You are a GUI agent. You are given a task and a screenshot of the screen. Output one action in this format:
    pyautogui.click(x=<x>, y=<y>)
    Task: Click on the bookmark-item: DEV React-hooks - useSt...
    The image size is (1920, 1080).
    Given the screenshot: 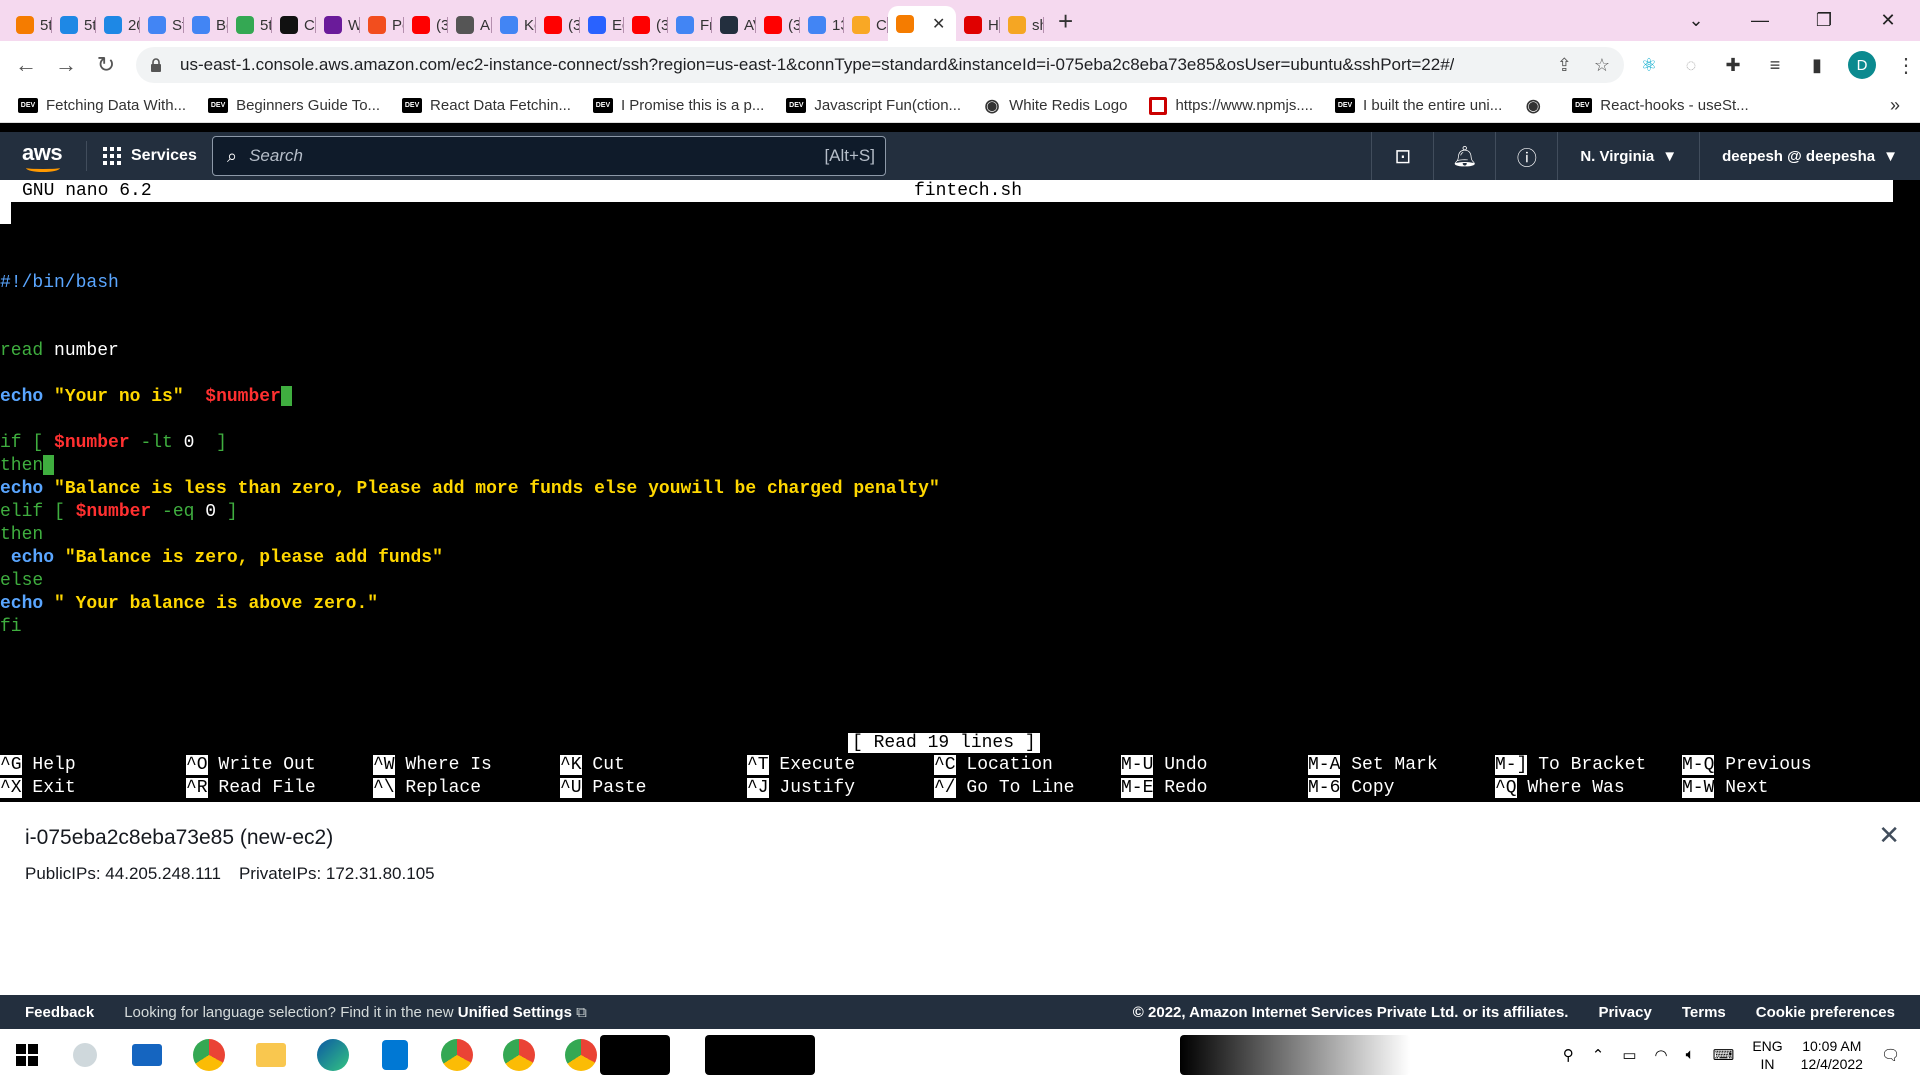 What is the action you would take?
    pyautogui.click(x=1660, y=105)
    